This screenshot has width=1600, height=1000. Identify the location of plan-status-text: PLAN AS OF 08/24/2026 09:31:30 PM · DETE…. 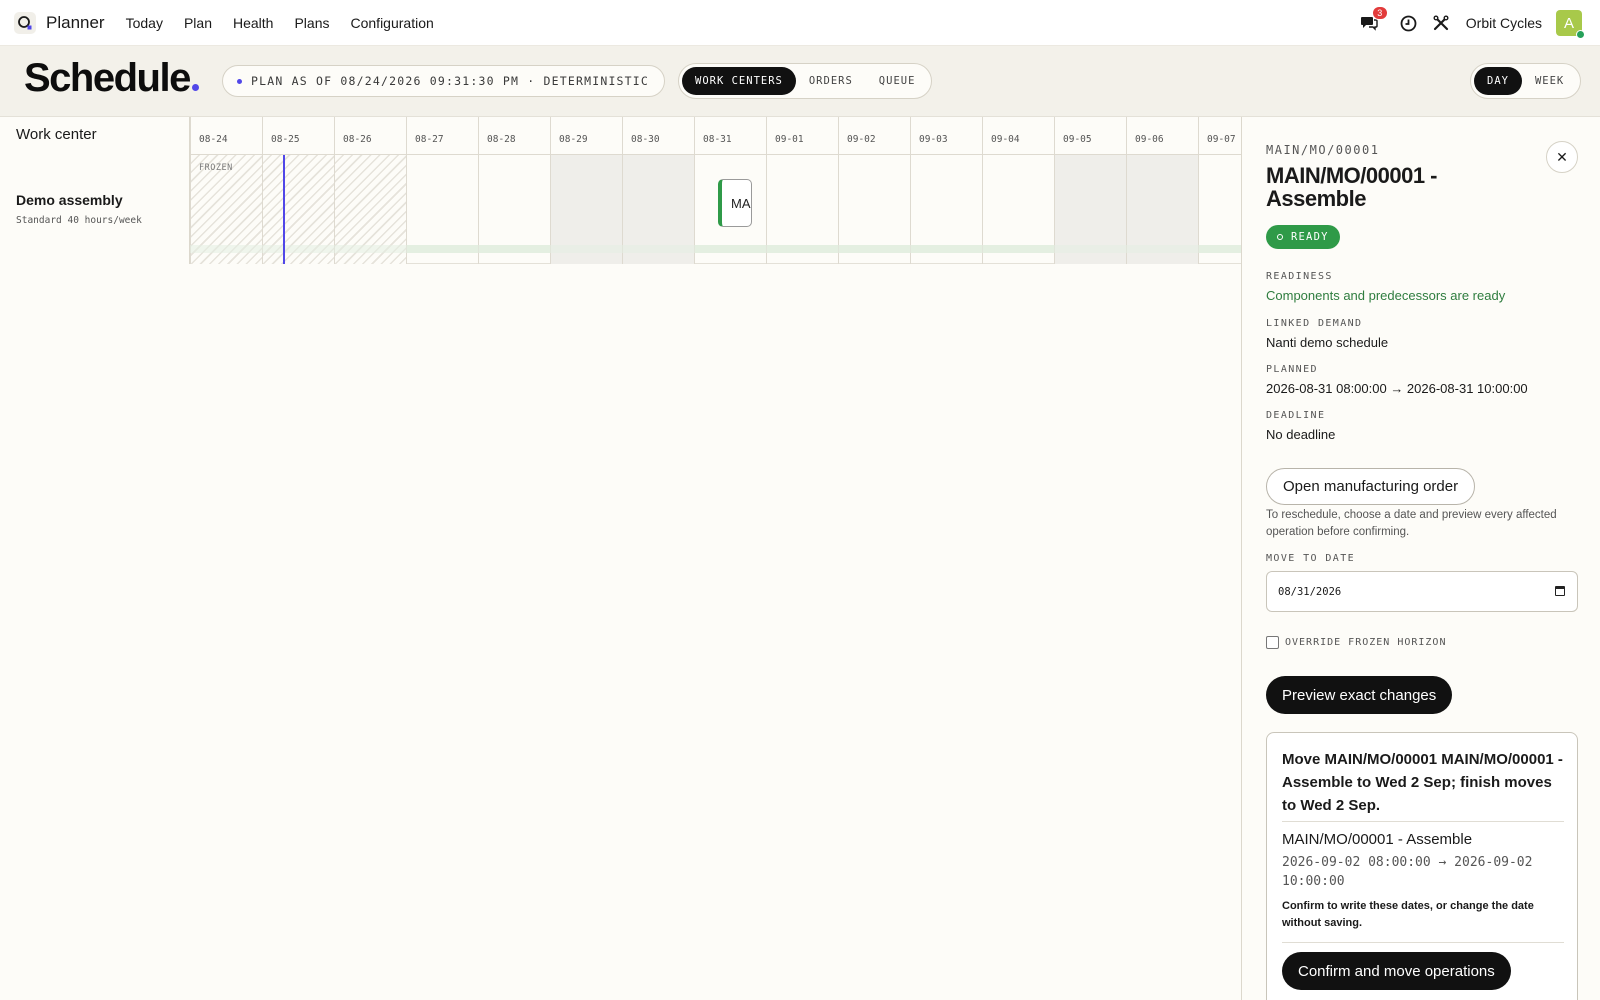
(450, 81).